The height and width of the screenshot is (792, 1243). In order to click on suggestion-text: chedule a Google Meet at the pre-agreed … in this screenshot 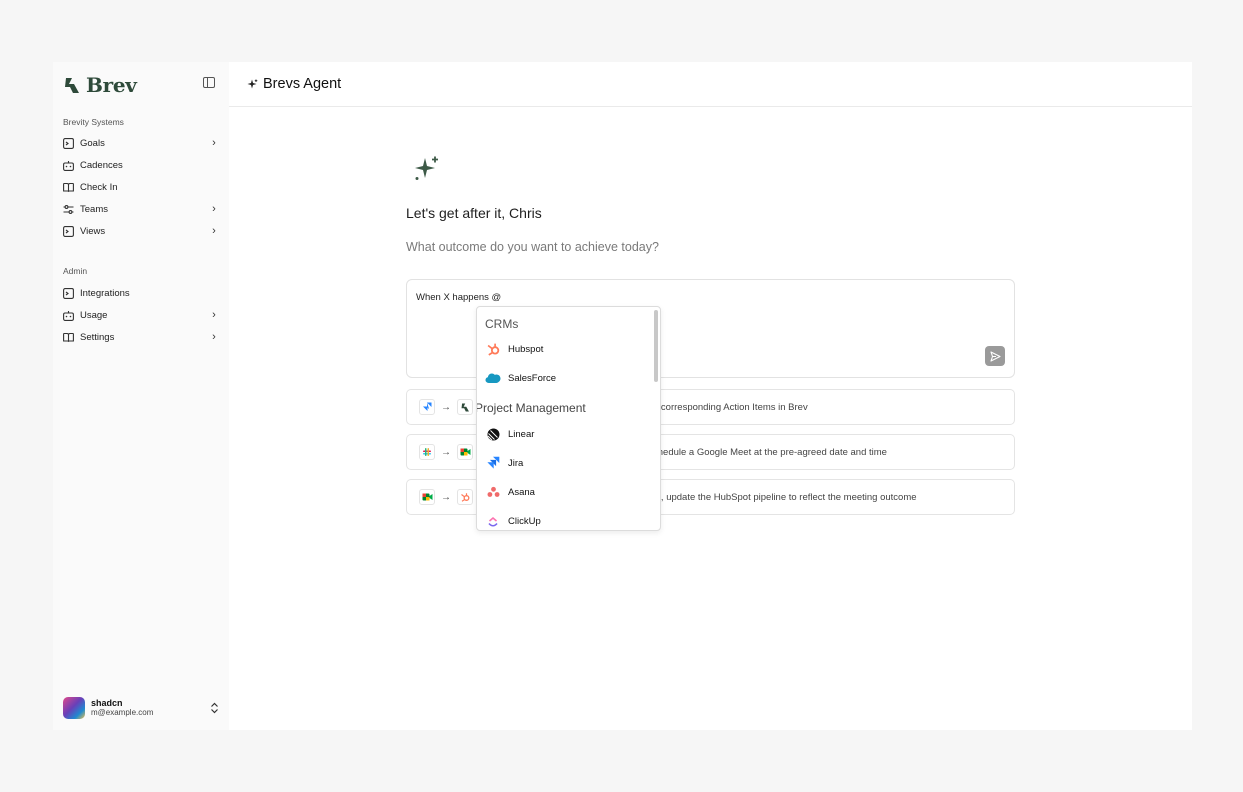, I will do `click(770, 452)`.